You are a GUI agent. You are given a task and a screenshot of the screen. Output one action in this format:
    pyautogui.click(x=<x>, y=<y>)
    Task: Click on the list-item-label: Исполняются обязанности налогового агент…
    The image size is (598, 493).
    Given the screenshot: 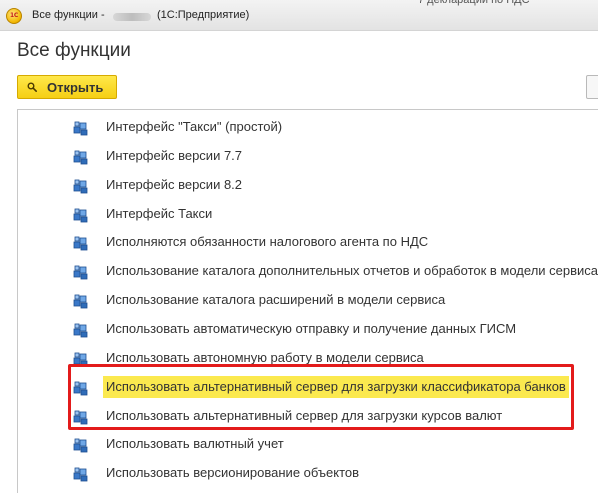 What is the action you would take?
    pyautogui.click(x=267, y=242)
    